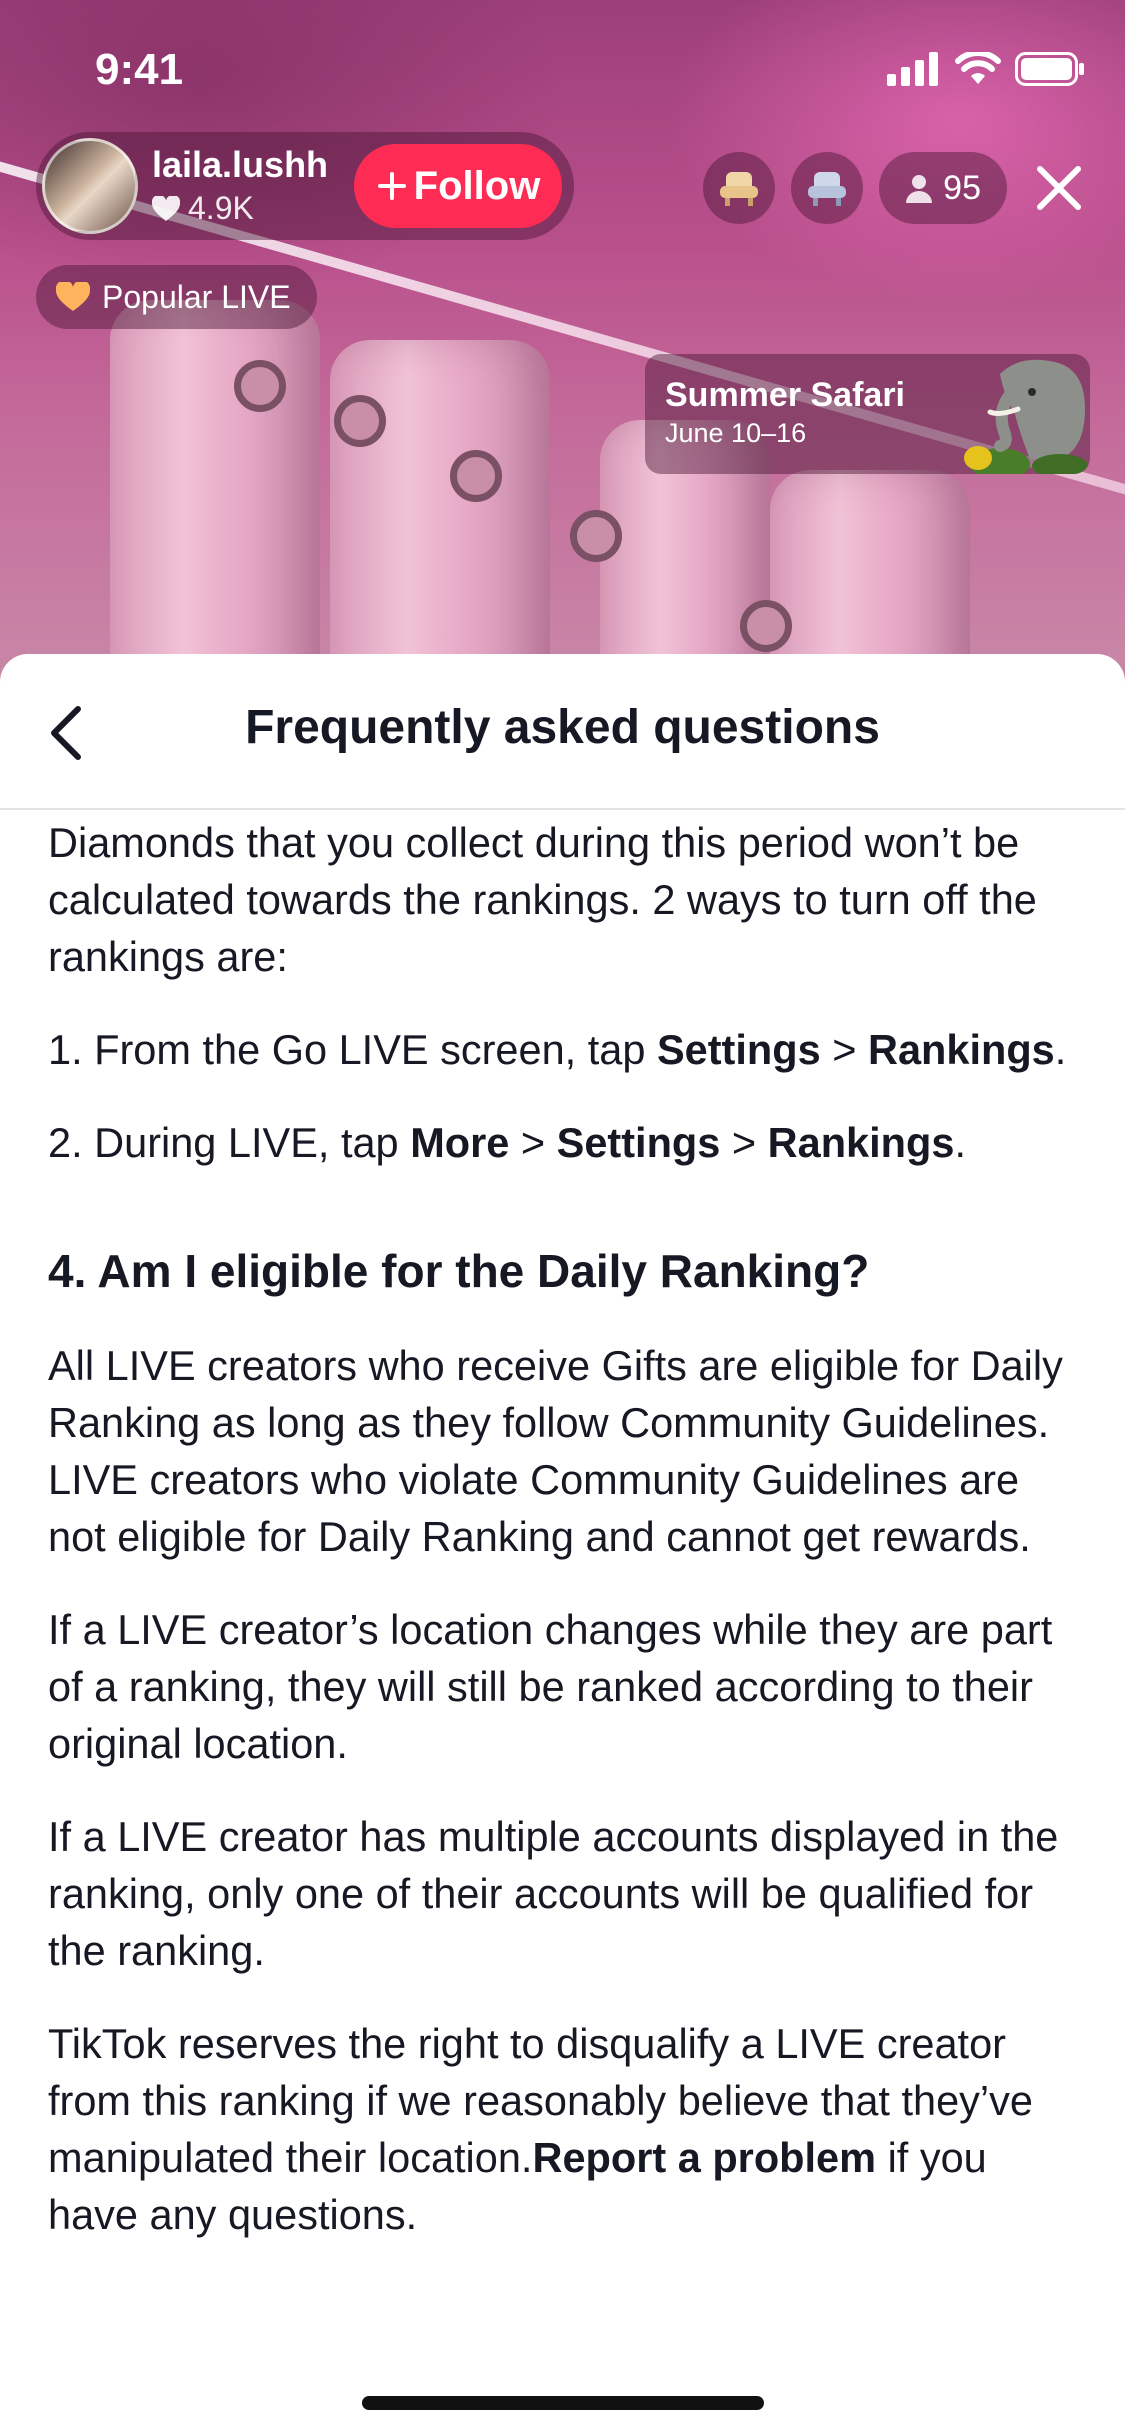 Image resolution: width=1125 pixels, height=2436 pixels. I want to click on status-icons, so click(986, 69).